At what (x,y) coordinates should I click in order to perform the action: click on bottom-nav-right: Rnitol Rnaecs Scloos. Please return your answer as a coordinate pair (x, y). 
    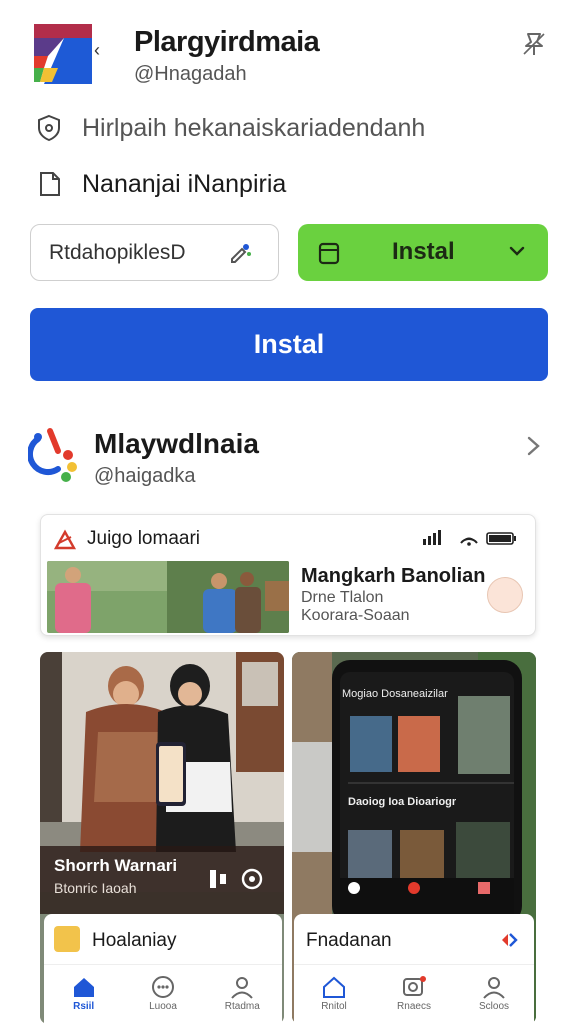
    Looking at the image, I should click on (414, 994).